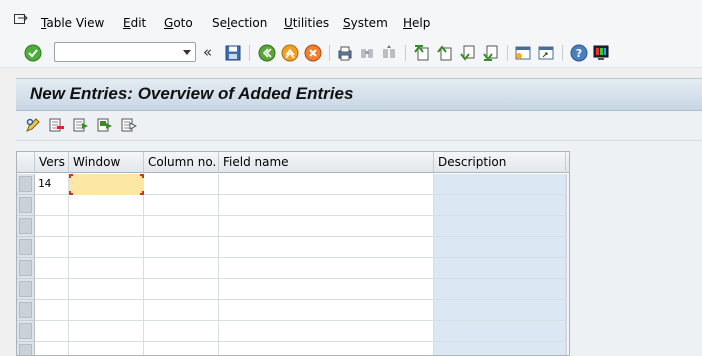  Describe the element at coordinates (422, 53) in the screenshot. I see `first-page-icon` at that location.